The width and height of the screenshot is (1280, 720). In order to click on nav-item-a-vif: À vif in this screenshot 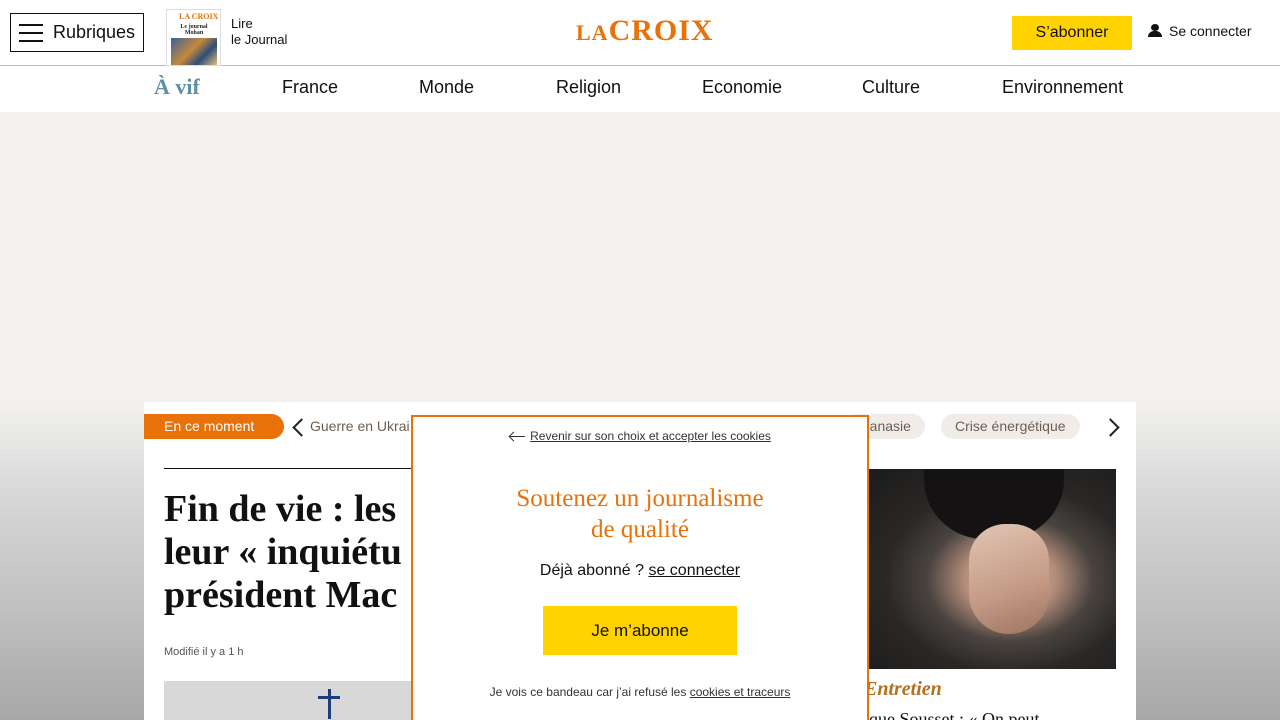, I will do `click(177, 87)`.